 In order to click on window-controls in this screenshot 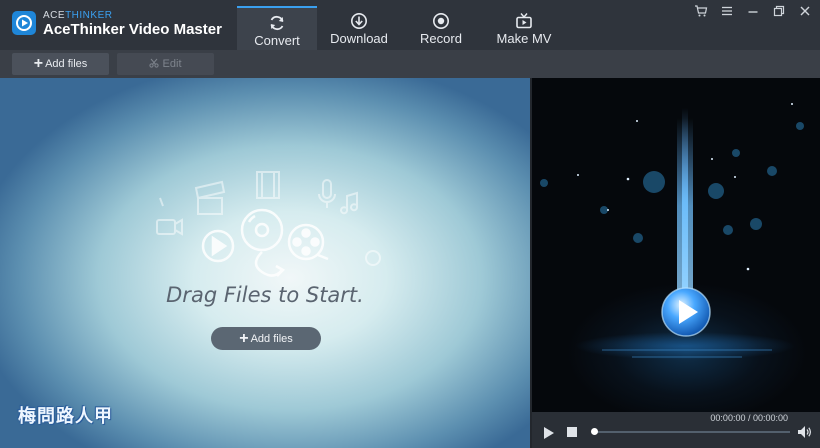, I will do `click(753, 11)`.